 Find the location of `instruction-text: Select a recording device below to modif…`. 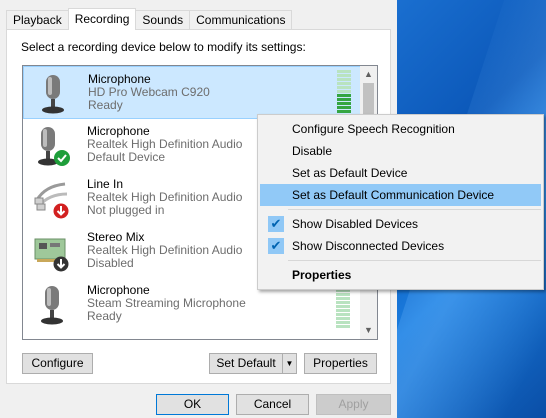

instruction-text: Select a recording device below to modif… is located at coordinates (163, 47).